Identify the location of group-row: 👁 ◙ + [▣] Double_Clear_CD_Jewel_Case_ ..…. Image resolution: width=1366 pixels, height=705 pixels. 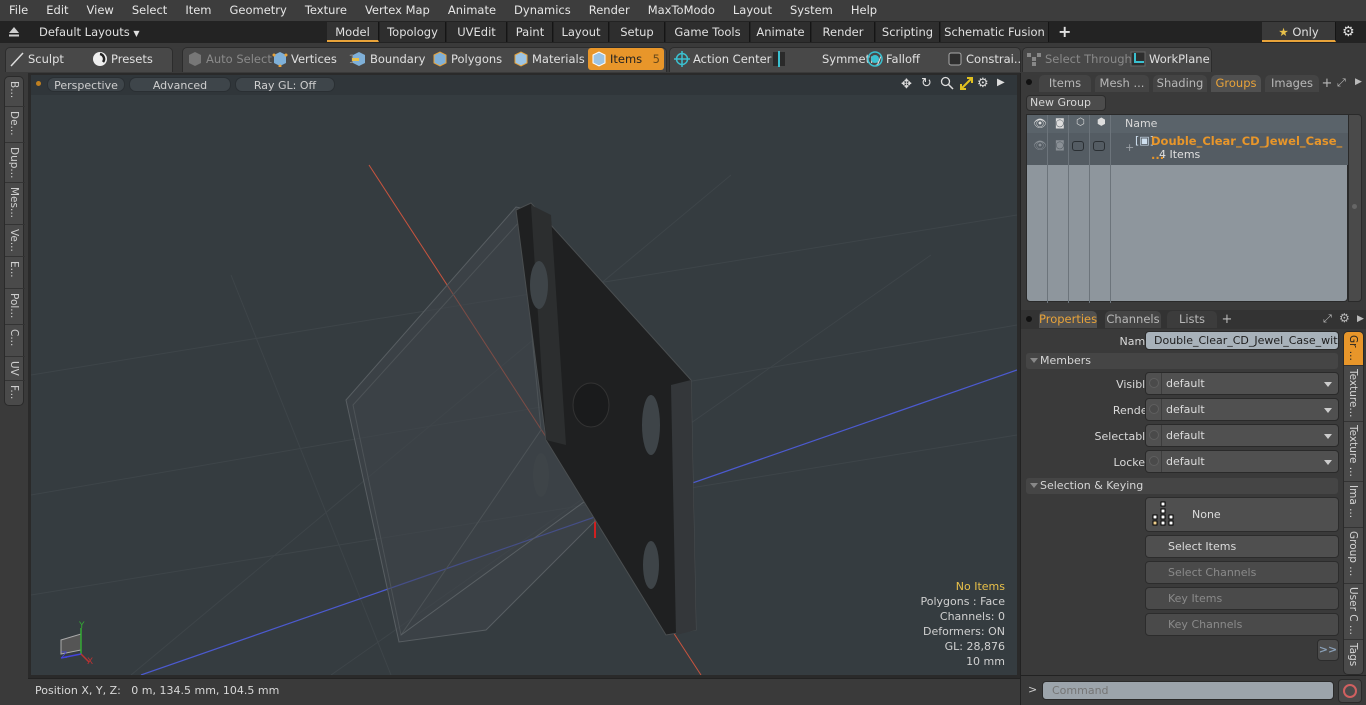
(1188, 149).